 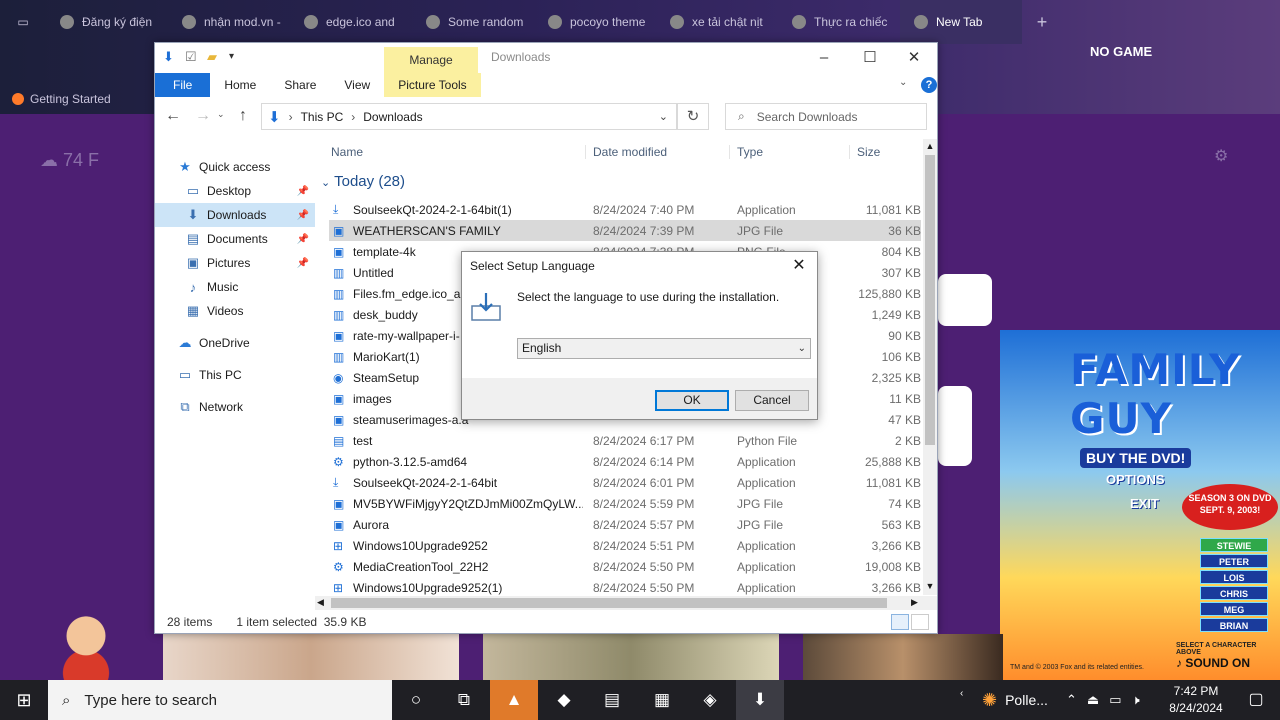 I want to click on close-button: ✕, so click(x=914, y=58).